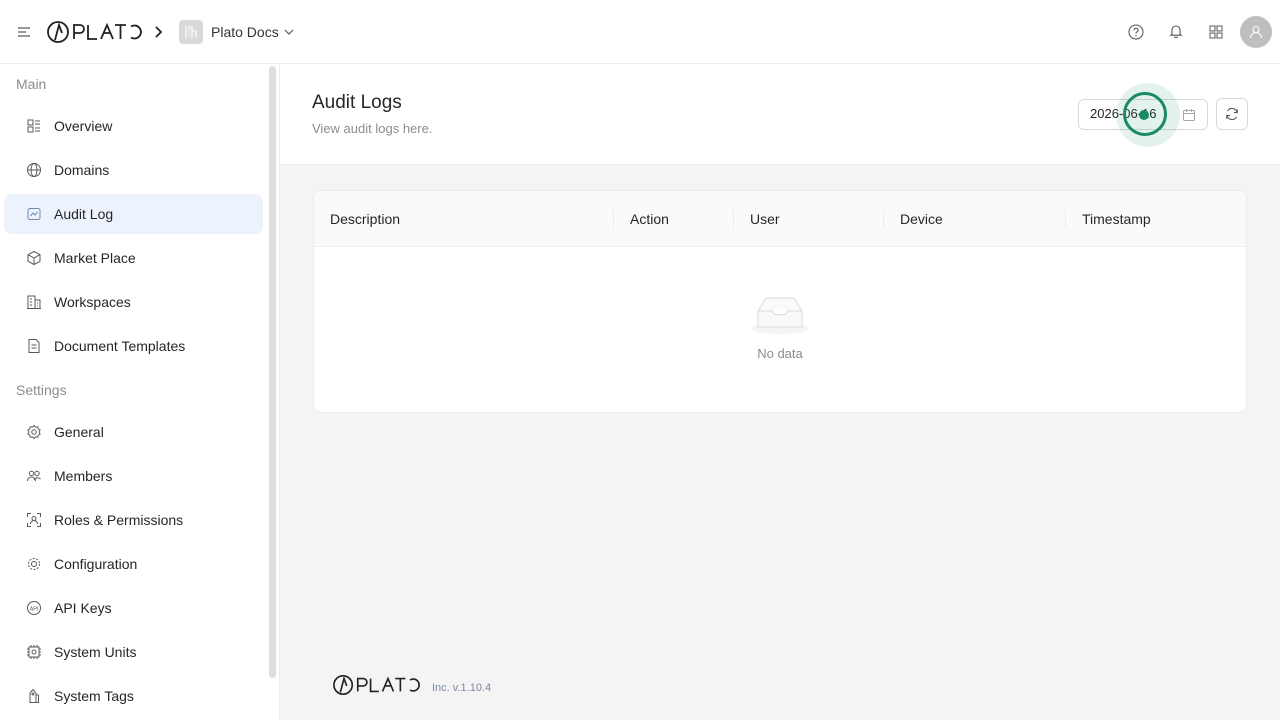  Describe the element at coordinates (82, 170) in the screenshot. I see `sidebar-item-label: Domains` at that location.